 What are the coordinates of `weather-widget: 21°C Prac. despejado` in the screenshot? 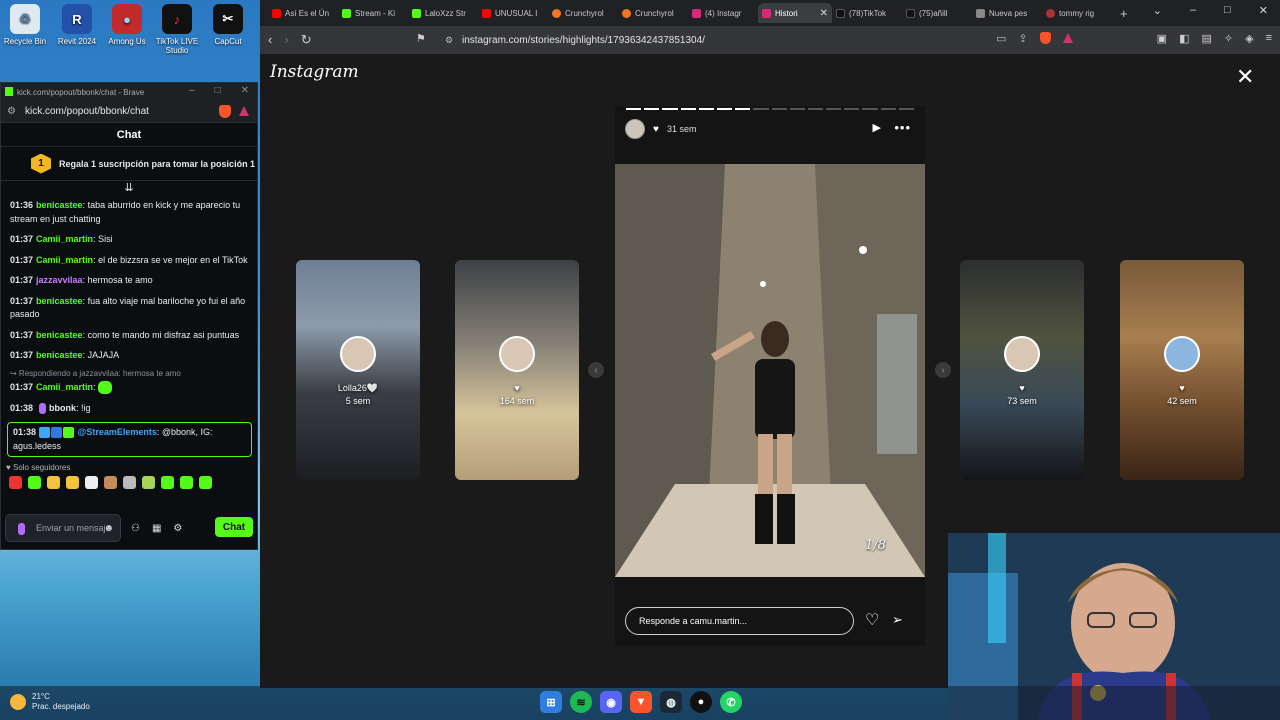 It's located at (50, 702).